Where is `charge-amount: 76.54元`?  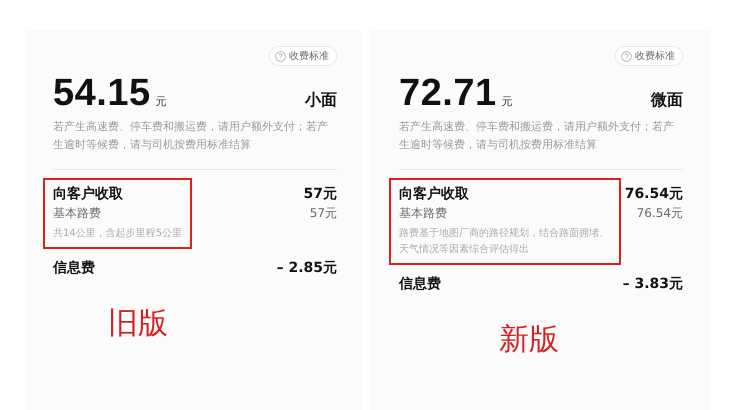 charge-amount: 76.54元 is located at coordinates (653, 194).